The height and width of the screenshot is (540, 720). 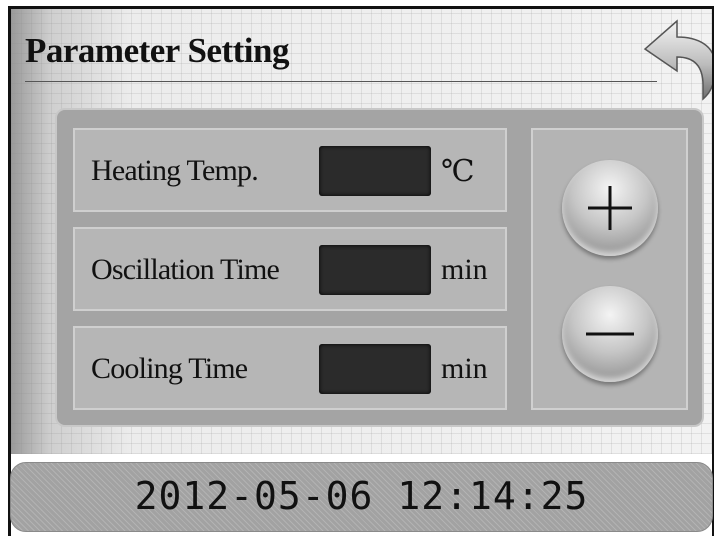 I want to click on decrease-button, so click(x=610, y=334).